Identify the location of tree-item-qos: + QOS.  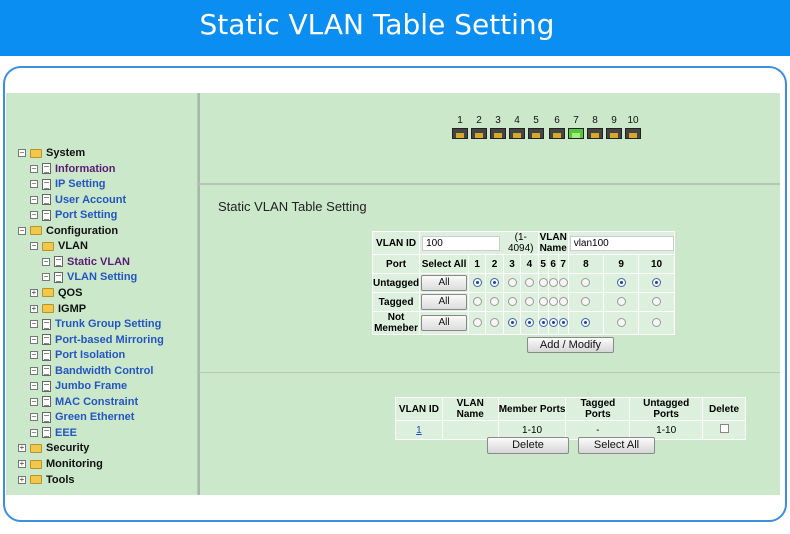
(56, 293).